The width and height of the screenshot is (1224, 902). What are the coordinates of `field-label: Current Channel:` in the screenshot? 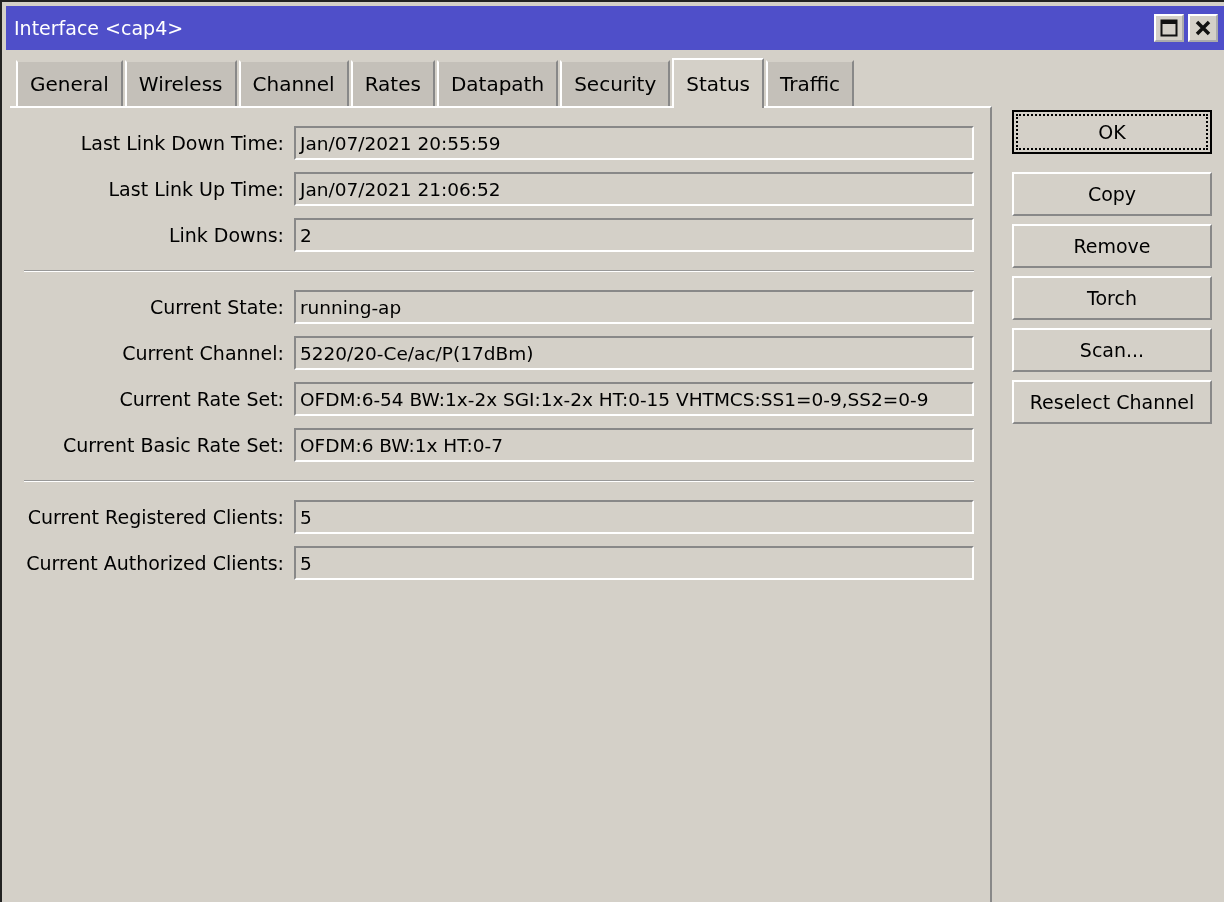 It's located at (203, 353).